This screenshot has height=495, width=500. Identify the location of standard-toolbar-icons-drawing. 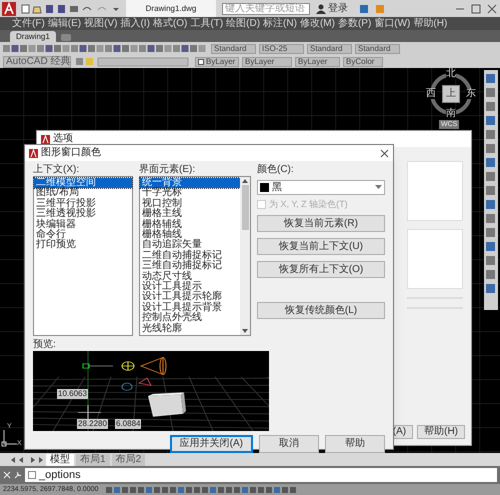
(105, 49).